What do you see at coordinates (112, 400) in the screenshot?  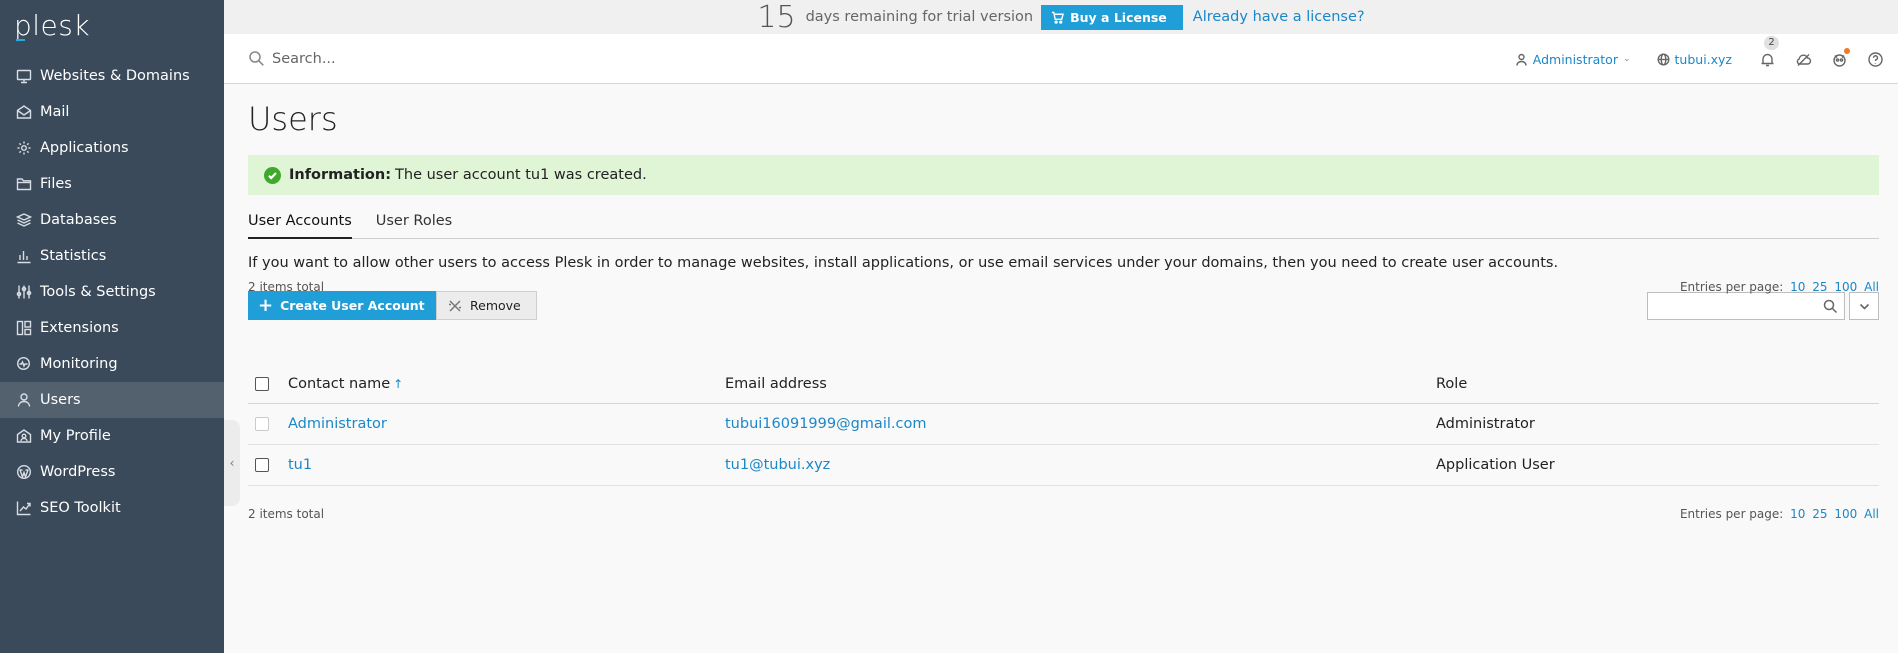 I see `sidebar-item-users: Users` at bounding box center [112, 400].